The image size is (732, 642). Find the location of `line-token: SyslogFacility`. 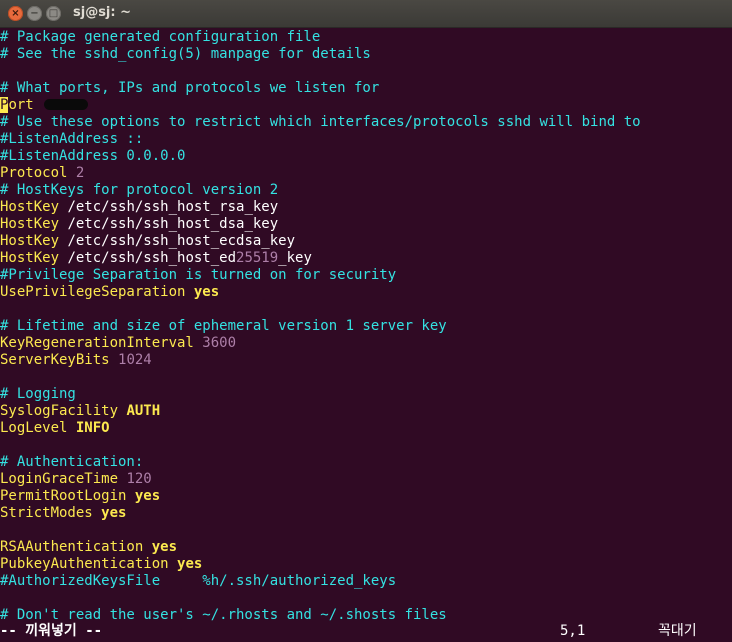

line-token: SyslogFacility is located at coordinates (63, 411).